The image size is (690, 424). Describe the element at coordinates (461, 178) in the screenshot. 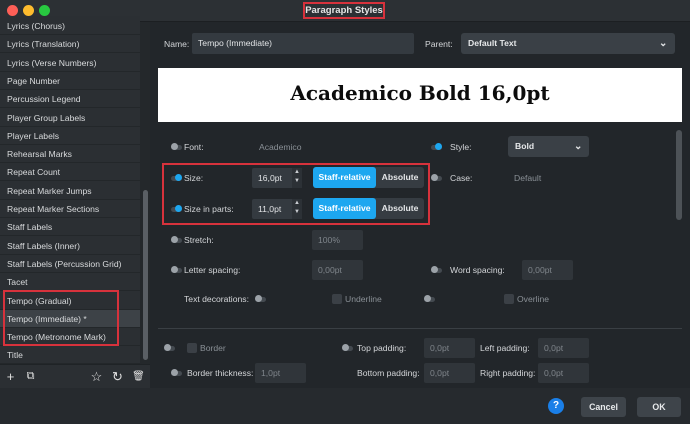

I see `case-label: Case:` at that location.